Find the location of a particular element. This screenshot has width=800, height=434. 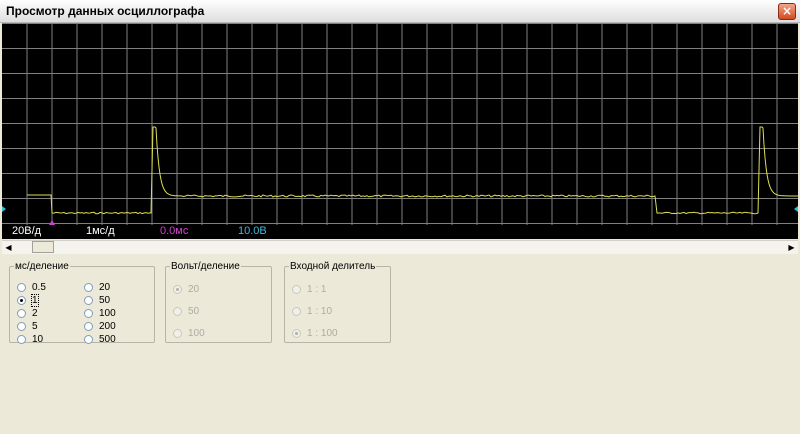

time-option-100: 100 is located at coordinates (100, 313).